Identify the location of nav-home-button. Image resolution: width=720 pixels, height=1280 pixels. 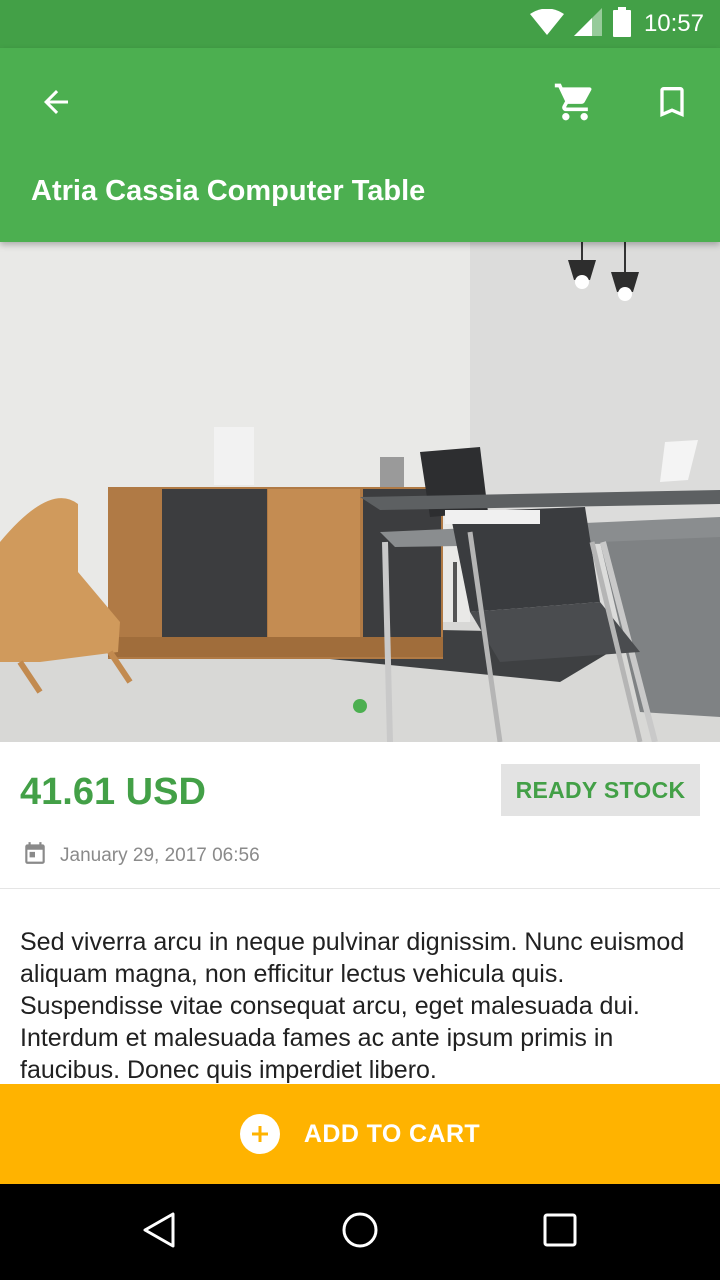
(360, 1232).